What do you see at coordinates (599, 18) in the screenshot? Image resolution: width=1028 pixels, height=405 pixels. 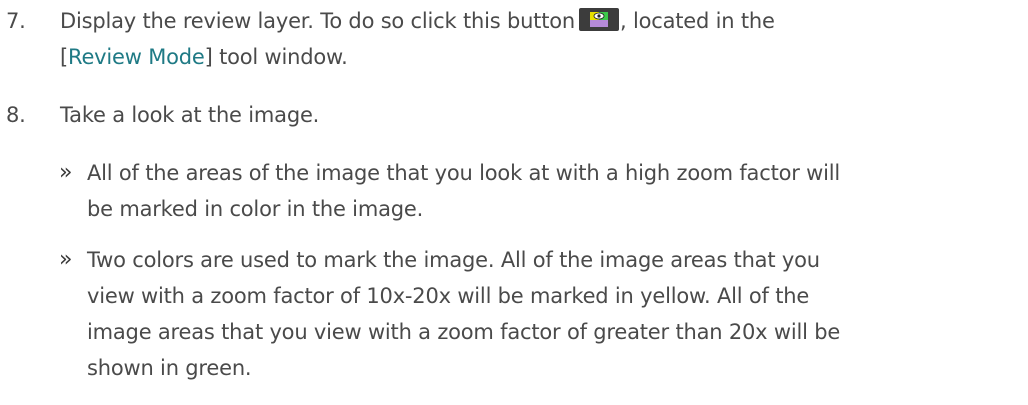 I see `review-layer-icon` at bounding box center [599, 18].